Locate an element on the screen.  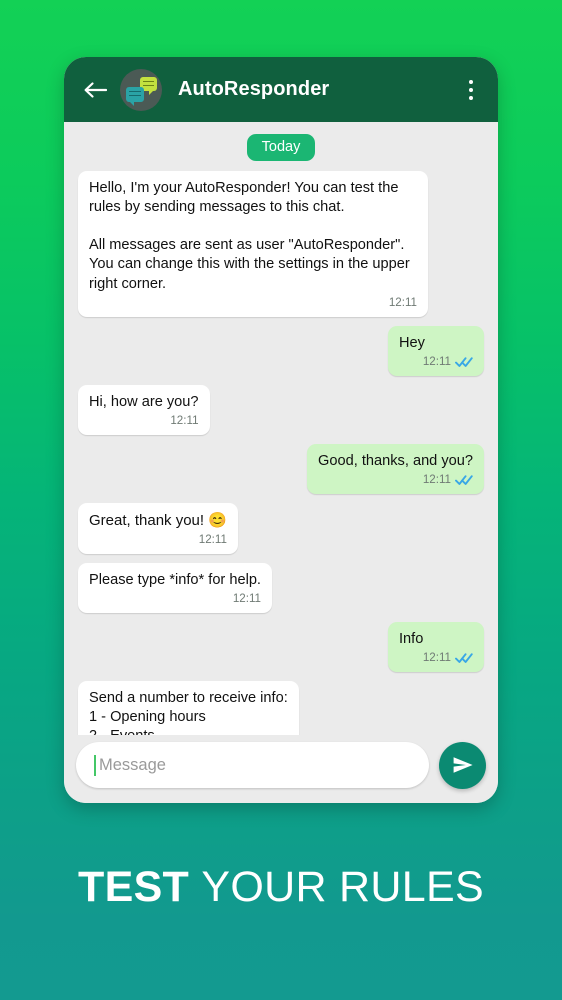
message-input: Message is located at coordinates (252, 765).